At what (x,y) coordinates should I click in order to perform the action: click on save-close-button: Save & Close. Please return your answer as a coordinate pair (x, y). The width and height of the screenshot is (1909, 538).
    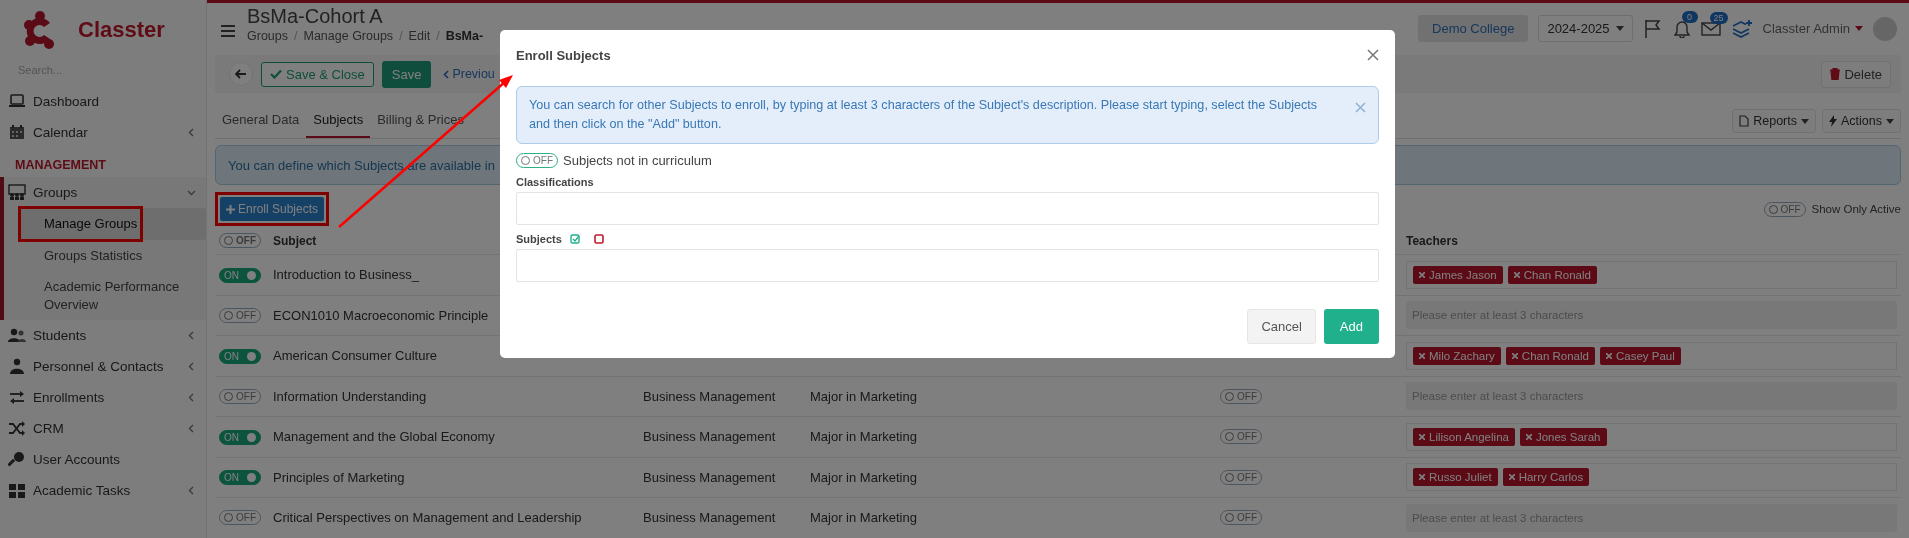
    Looking at the image, I should click on (317, 74).